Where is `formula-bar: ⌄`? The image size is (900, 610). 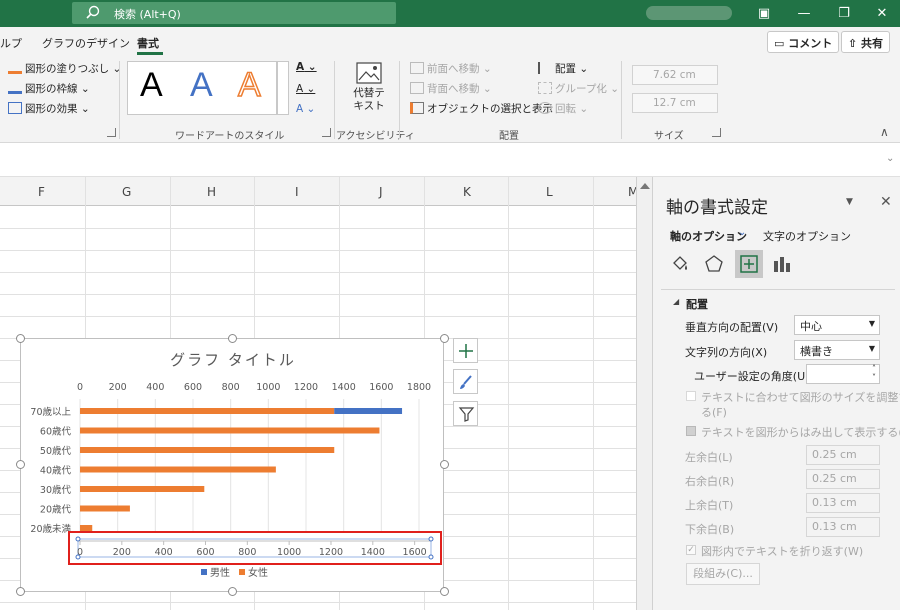
formula-bar: ⌄ is located at coordinates (450, 160).